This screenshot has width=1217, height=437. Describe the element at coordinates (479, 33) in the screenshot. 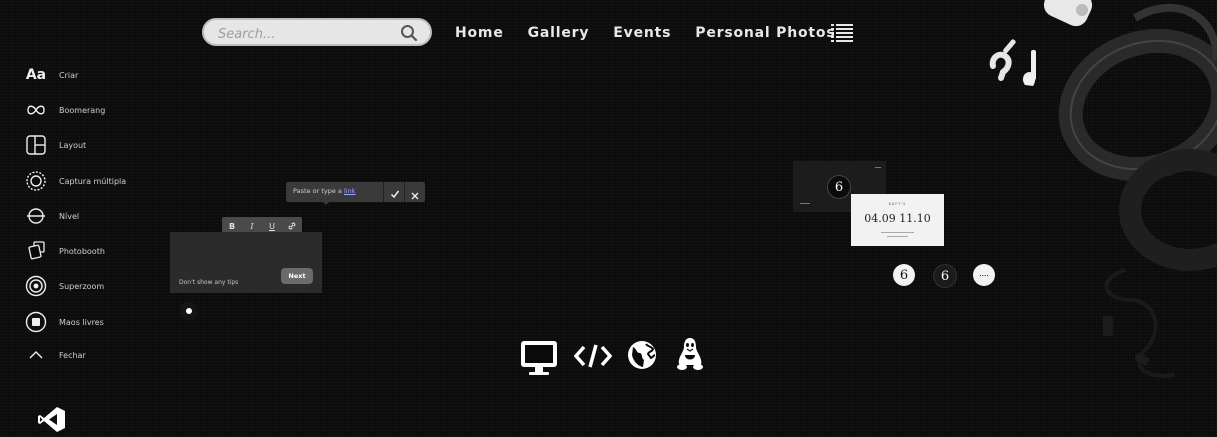

I see `nav-home: Home` at that location.